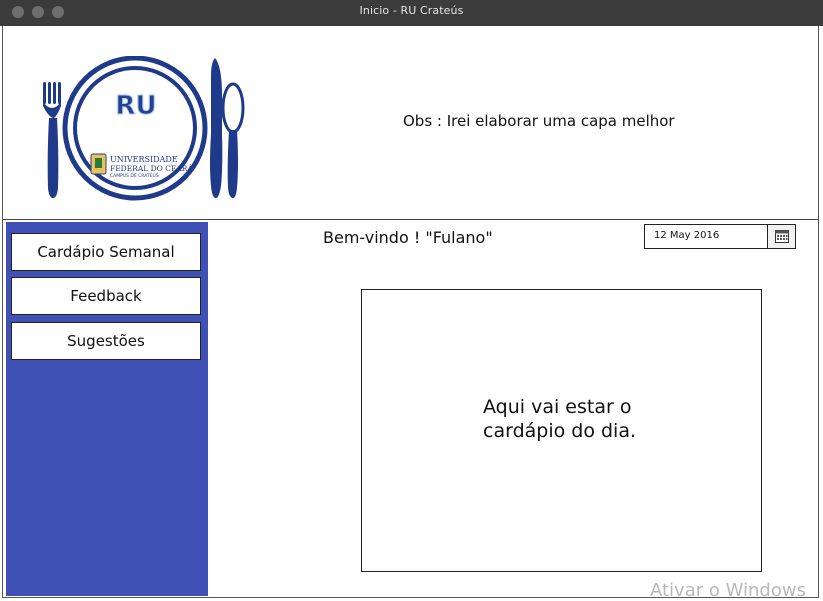  I want to click on spoon-icon, so click(233, 140).